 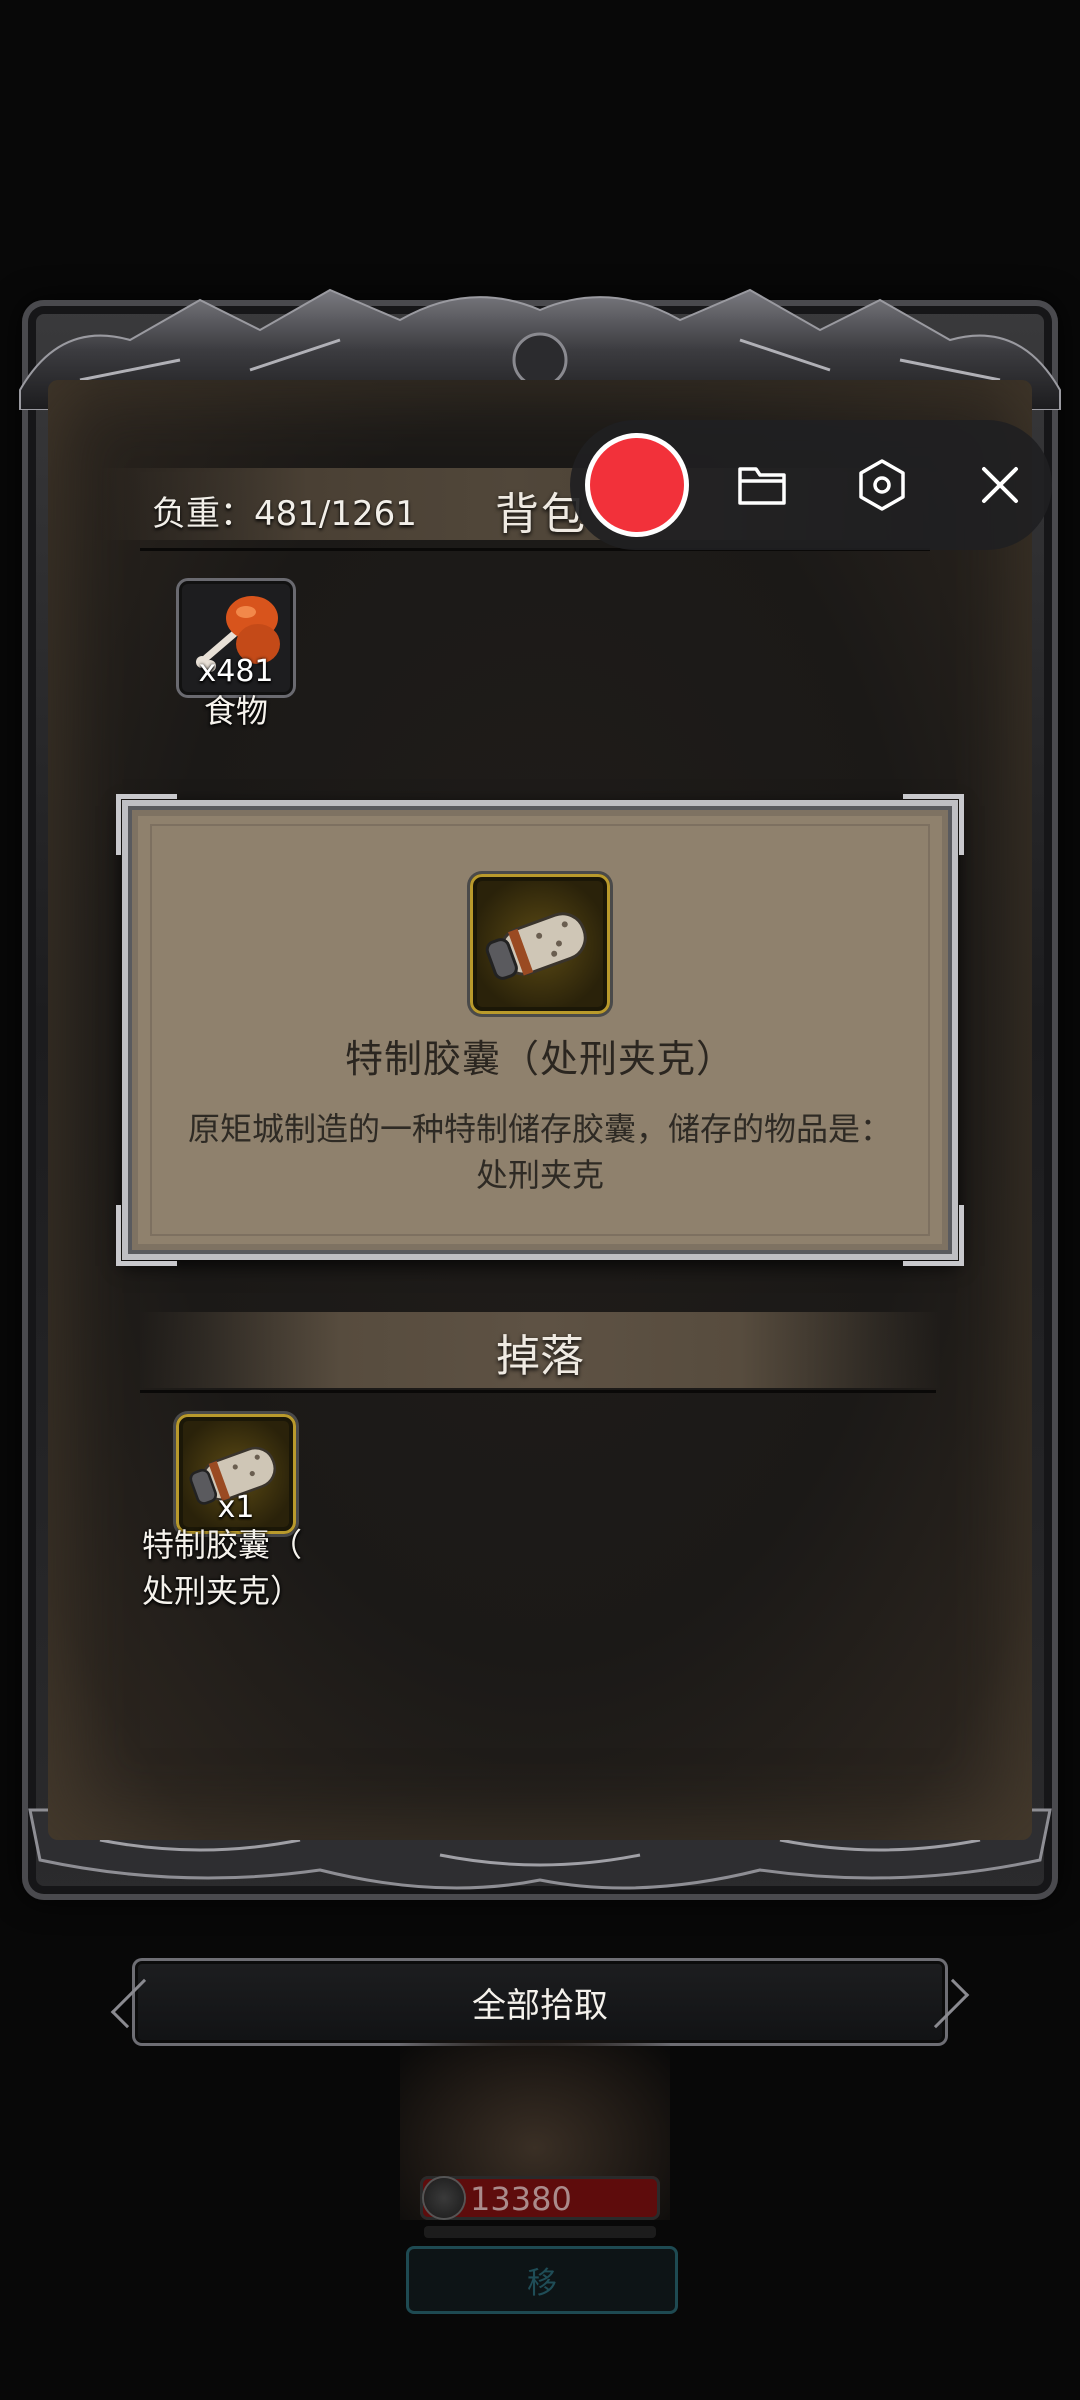 I want to click on hp-icon, so click(x=444, y=2198).